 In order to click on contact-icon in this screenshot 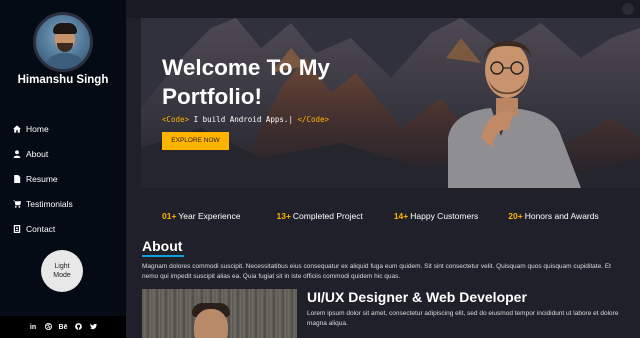, I will do `click(17, 228)`.